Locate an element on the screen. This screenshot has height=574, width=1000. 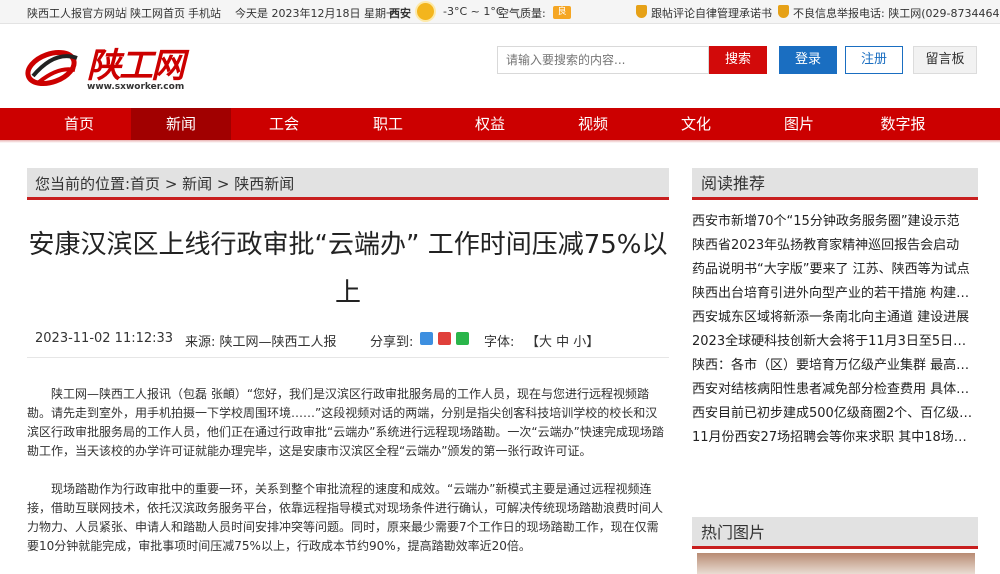
mobile-link: 手机站 is located at coordinates (204, 13).